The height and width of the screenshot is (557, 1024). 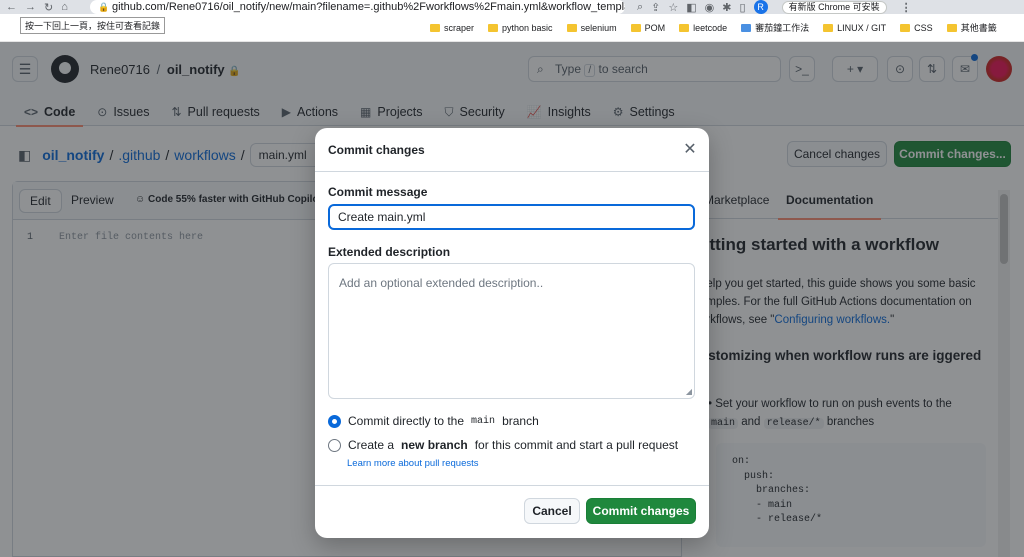 I want to click on browser-actions: ⌕ ⇪ ☆ ◧ ◉ ✱ ▯ R 有新版 Chrome 可安裝 ⋮, so click(x=774, y=7).